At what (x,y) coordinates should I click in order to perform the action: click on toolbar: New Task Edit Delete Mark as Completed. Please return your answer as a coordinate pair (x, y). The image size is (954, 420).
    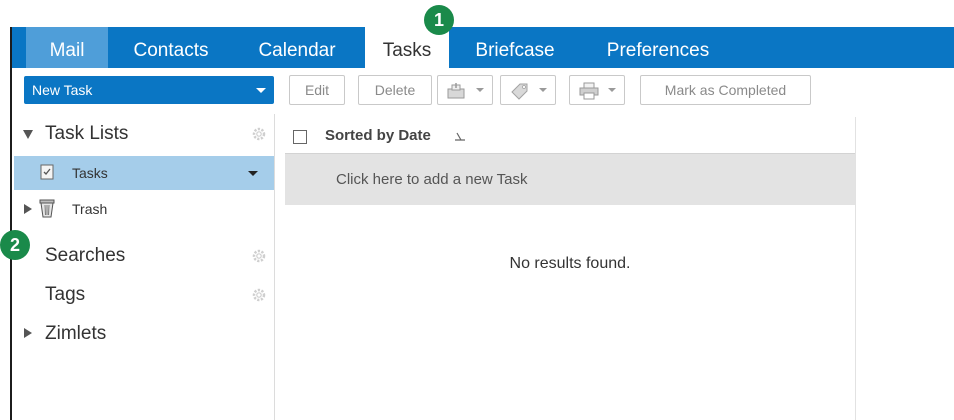
    Looking at the image, I should click on (483, 91).